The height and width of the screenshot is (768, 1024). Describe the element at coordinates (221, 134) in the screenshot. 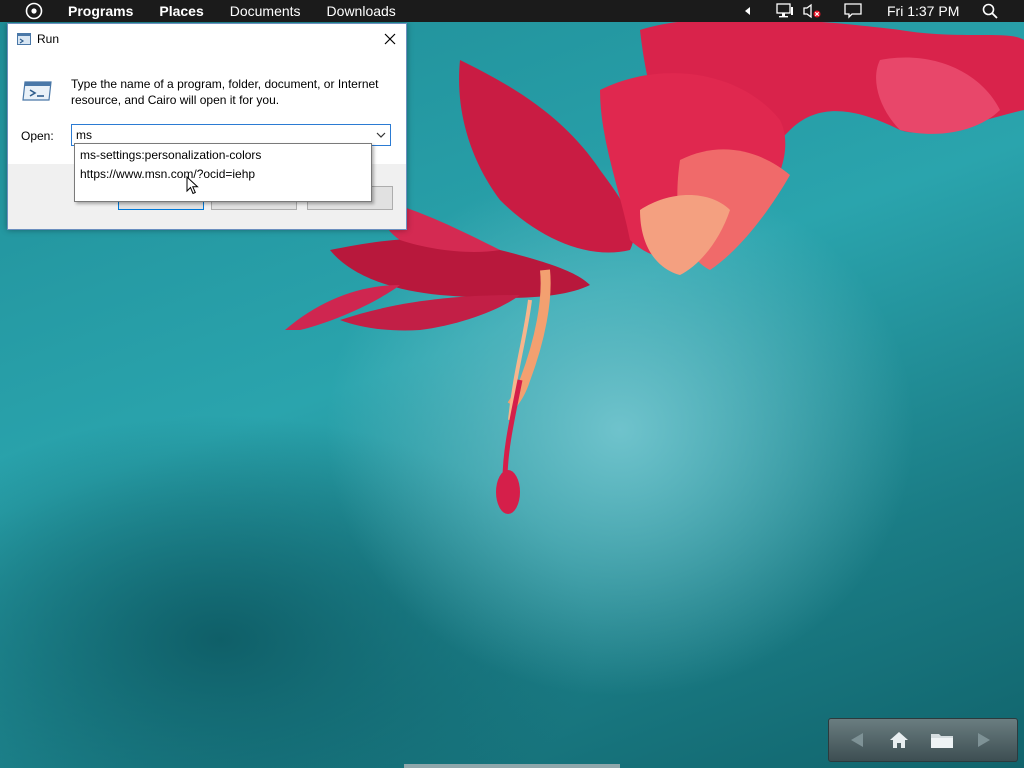

I see `open-input` at that location.